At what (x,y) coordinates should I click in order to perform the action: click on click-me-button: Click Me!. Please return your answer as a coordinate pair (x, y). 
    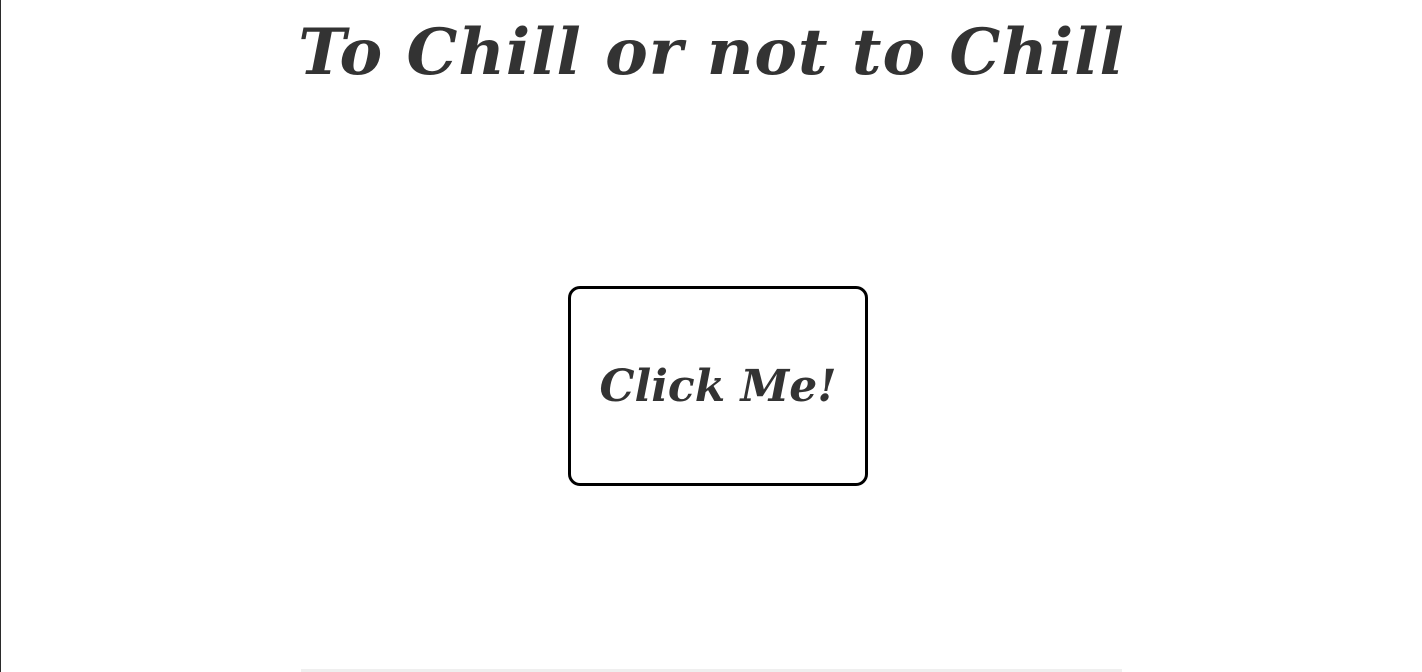
    Looking at the image, I should click on (718, 386).